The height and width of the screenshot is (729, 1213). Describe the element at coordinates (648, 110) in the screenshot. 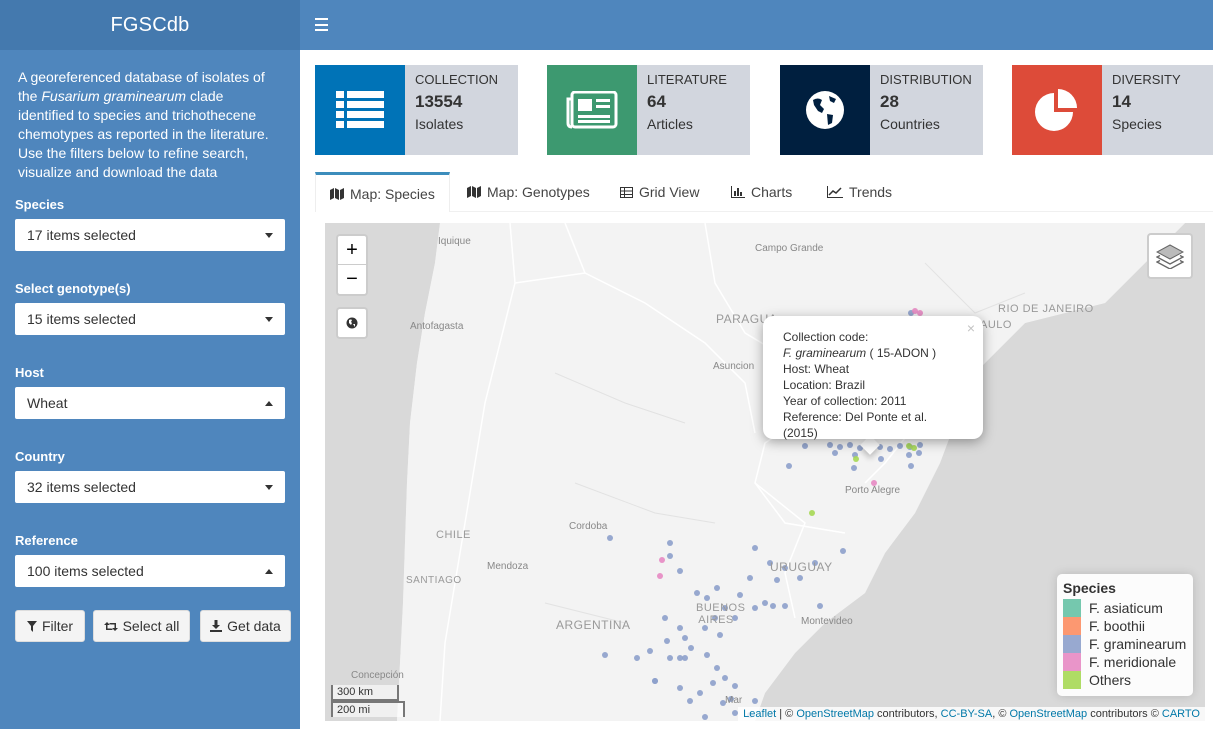

I see `literature-infobox: LITERATURE 64 Articles` at that location.